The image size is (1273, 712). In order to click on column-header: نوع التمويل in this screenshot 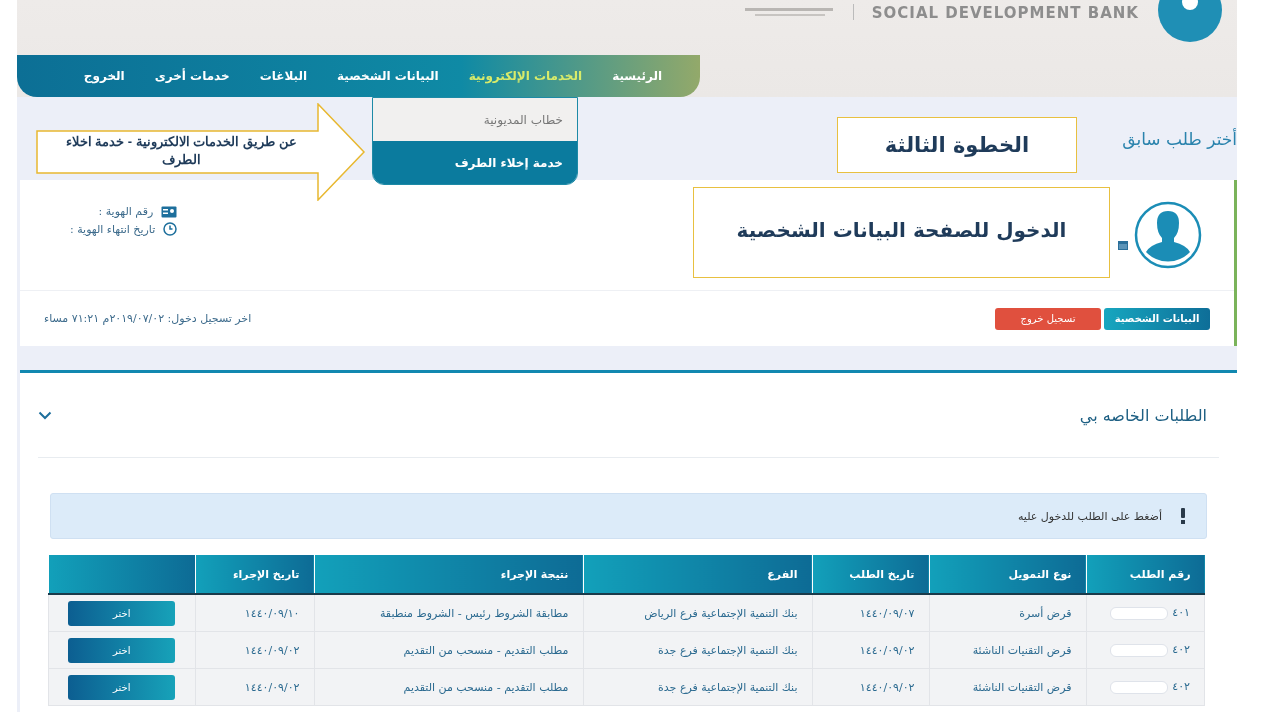, I will do `click(1007, 574)`.